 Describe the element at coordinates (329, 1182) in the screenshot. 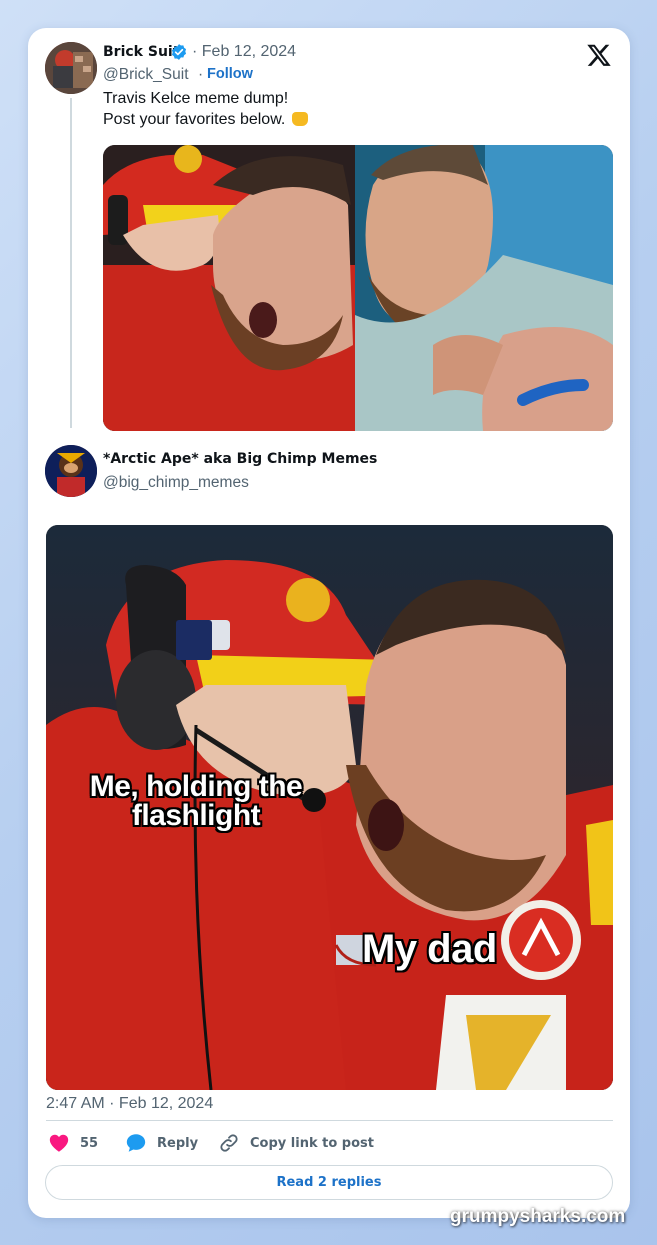

I see `read-replies-button: Read 2 replies` at that location.